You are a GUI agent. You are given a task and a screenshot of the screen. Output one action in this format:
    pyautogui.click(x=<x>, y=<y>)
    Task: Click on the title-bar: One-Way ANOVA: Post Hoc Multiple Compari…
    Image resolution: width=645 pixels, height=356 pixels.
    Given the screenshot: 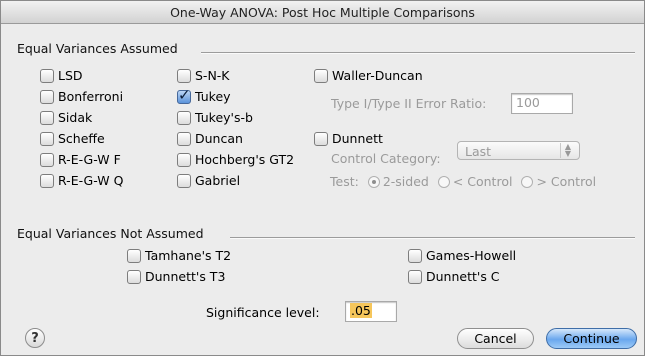 What is the action you would take?
    pyautogui.click(x=322, y=12)
    